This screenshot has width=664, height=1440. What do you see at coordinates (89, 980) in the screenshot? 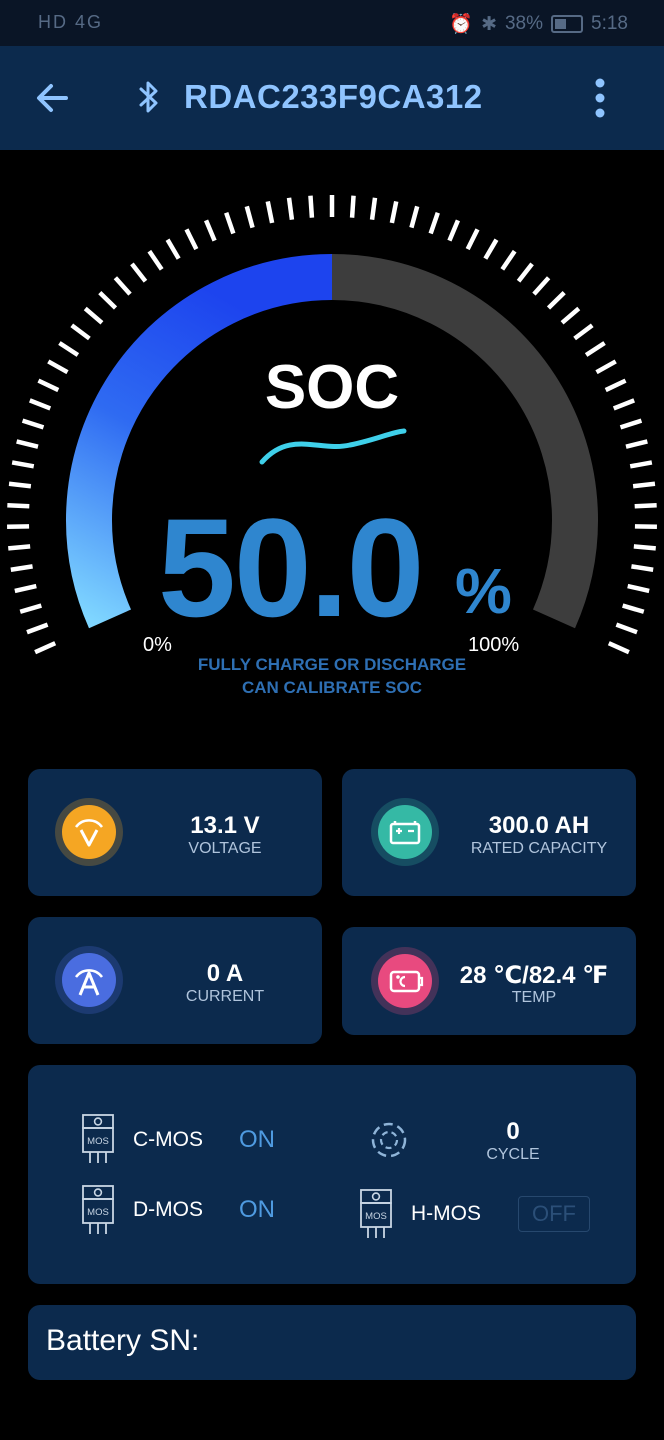
I see `current-icon` at bounding box center [89, 980].